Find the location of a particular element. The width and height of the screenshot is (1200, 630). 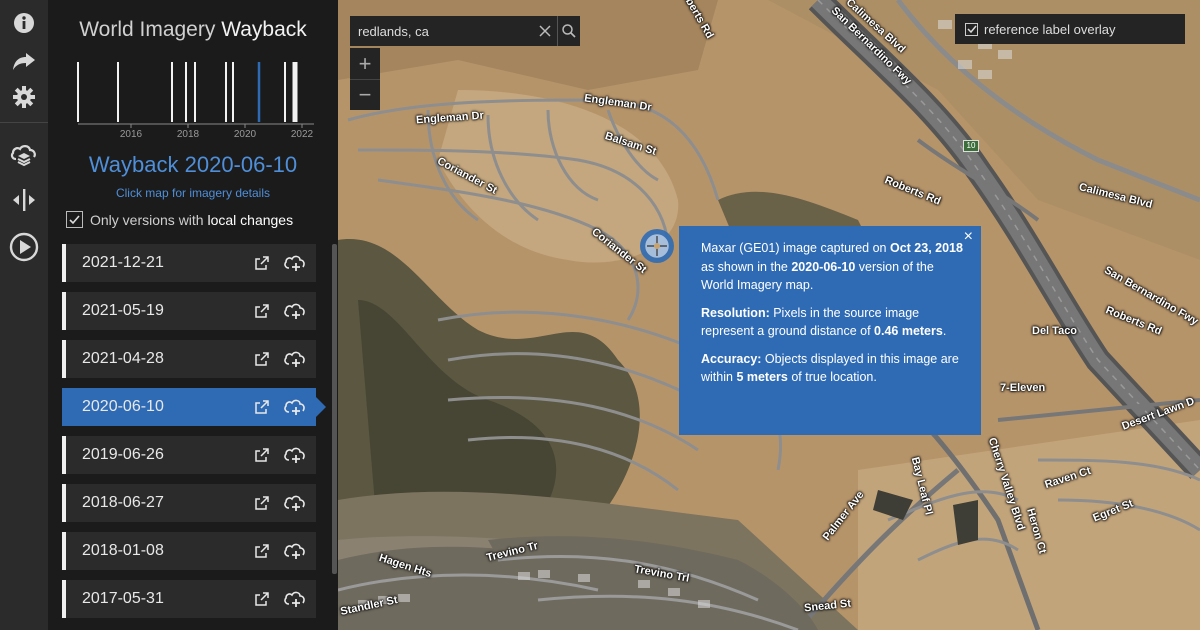

local-changes-toggle: Only versions with local changes is located at coordinates (179, 219).